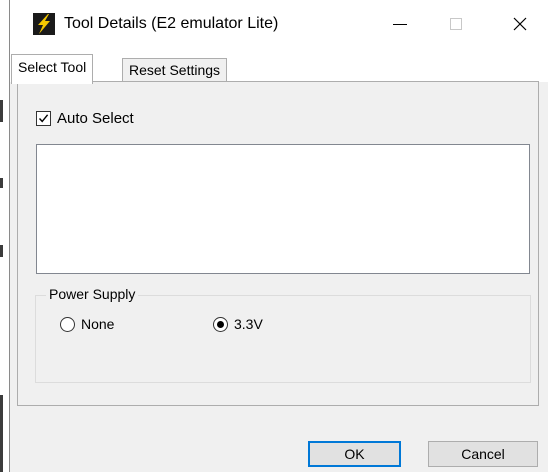 The image size is (548, 472). I want to click on close-icon, so click(520, 26).